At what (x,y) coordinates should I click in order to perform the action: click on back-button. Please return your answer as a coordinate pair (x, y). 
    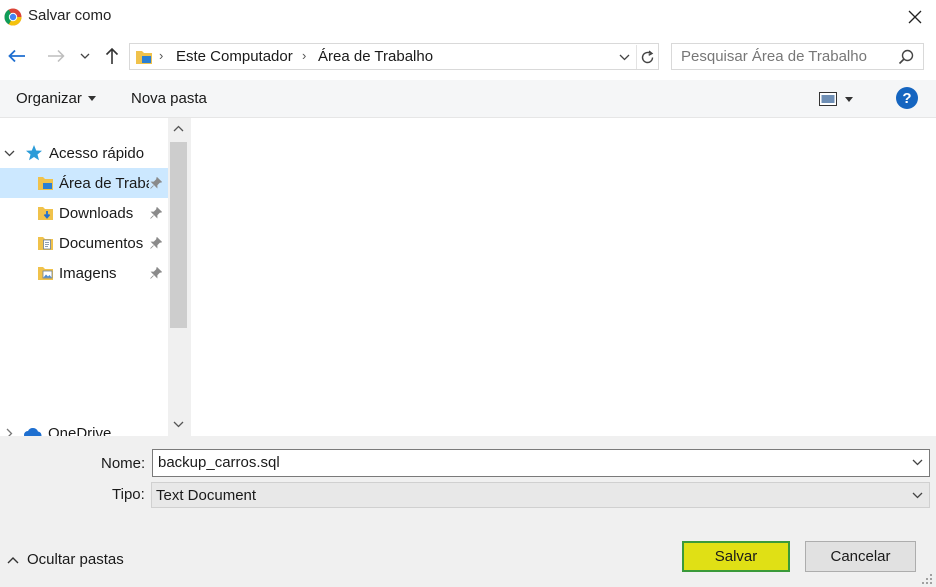
    Looking at the image, I should click on (17, 56).